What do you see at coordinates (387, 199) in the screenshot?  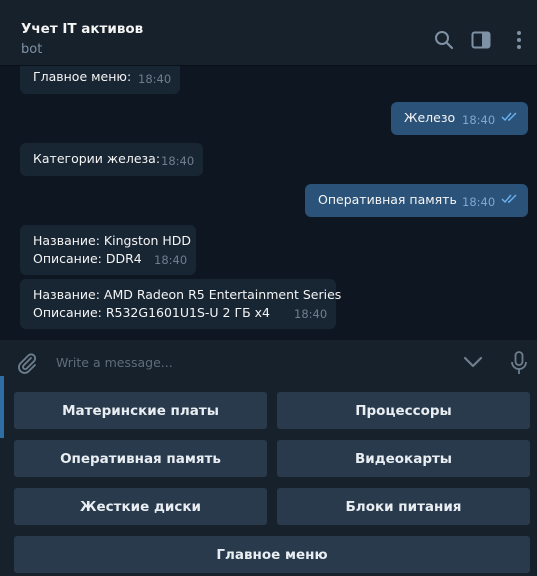 I see `message-text: Оперативная память` at bounding box center [387, 199].